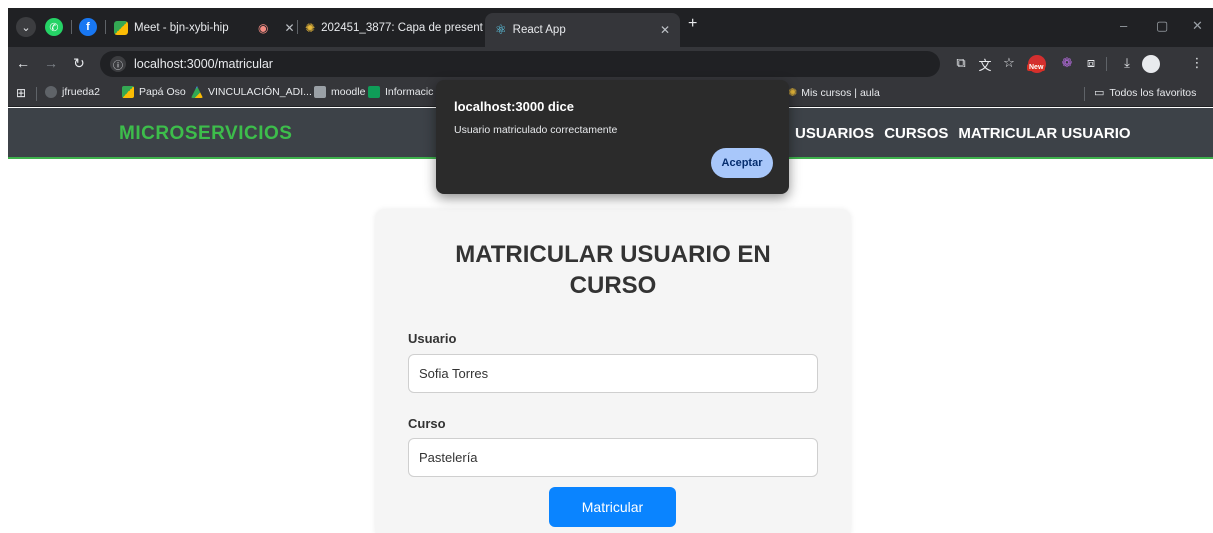  What do you see at coordinates (409, 92) in the screenshot?
I see `bookmark-label: Informacic` at bounding box center [409, 92].